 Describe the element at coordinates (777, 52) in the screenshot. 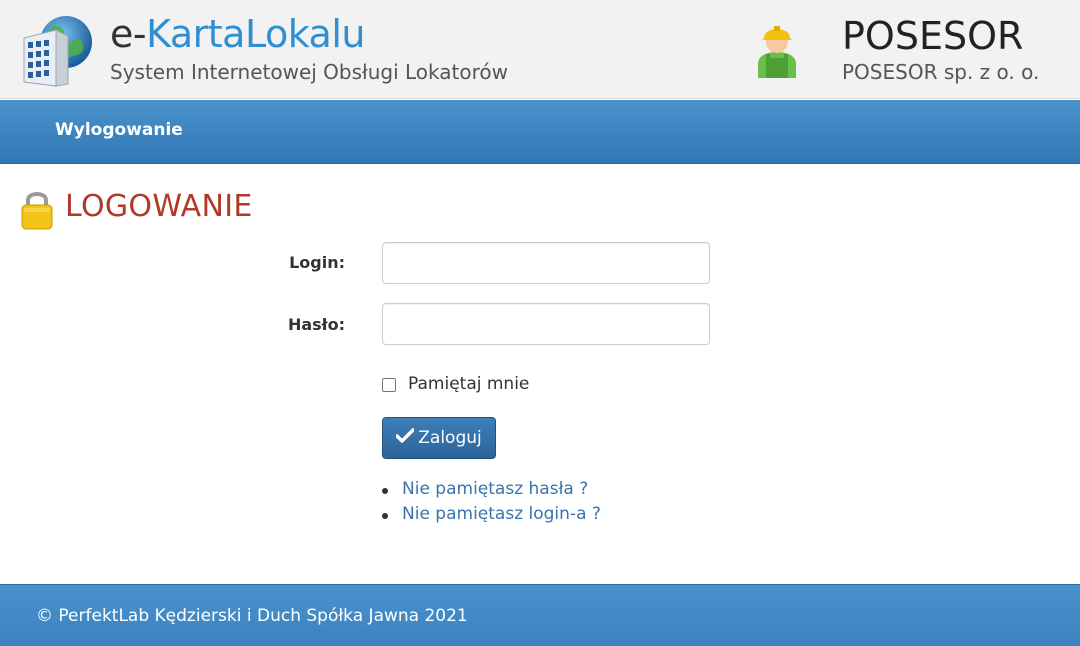

I see `worker-icon` at that location.